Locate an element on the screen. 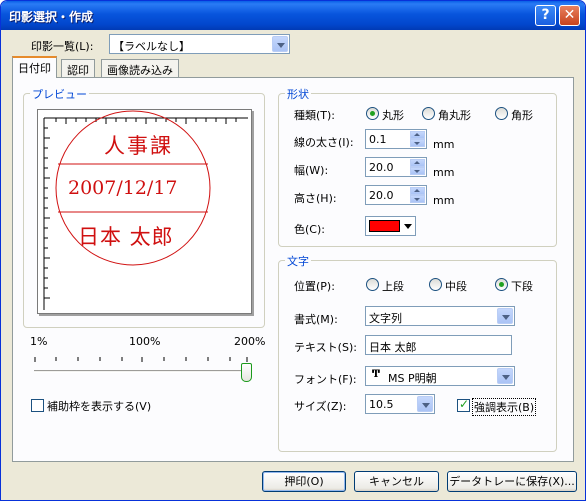 Image resolution: width=586 pixels, height=501 pixels. shape-group-title: 形状 is located at coordinates (298, 94).